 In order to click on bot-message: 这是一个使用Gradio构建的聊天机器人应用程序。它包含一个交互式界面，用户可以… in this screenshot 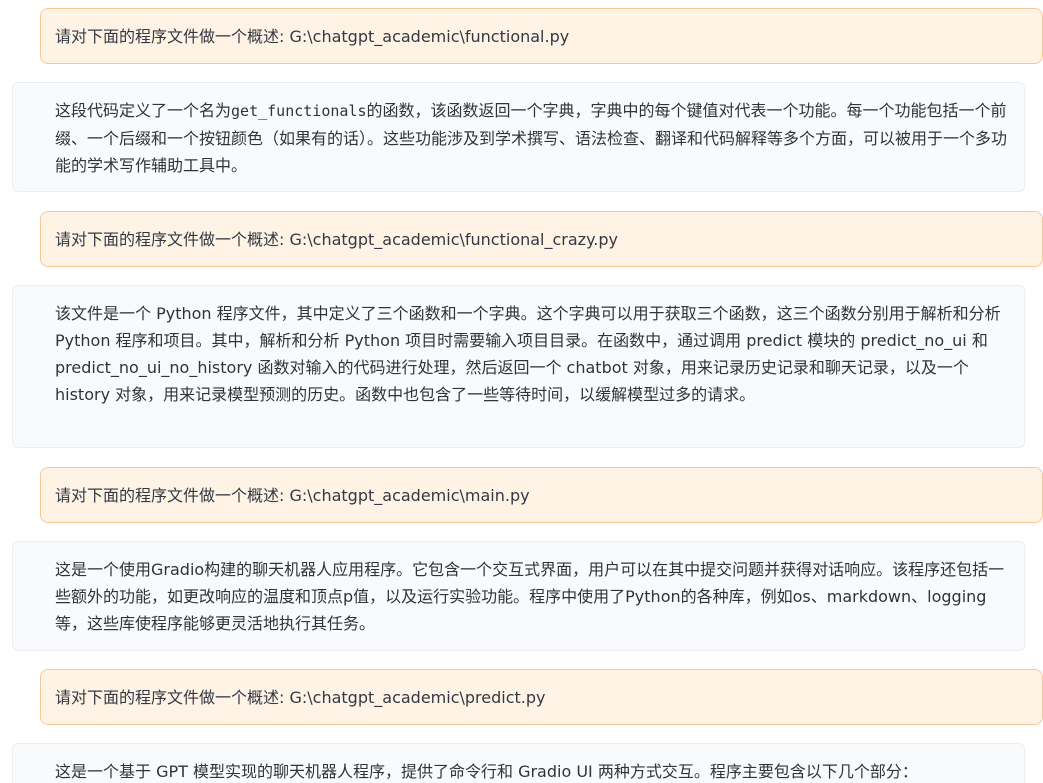, I will do `click(518, 596)`.